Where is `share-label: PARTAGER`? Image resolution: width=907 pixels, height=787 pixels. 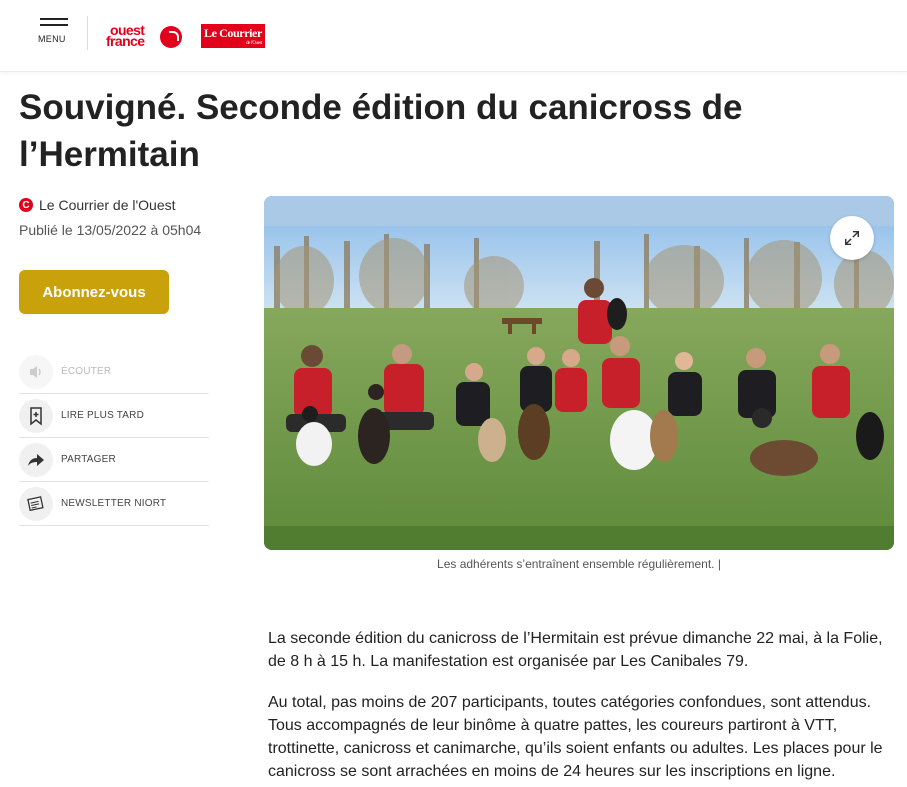 share-label: PARTAGER is located at coordinates (88, 459).